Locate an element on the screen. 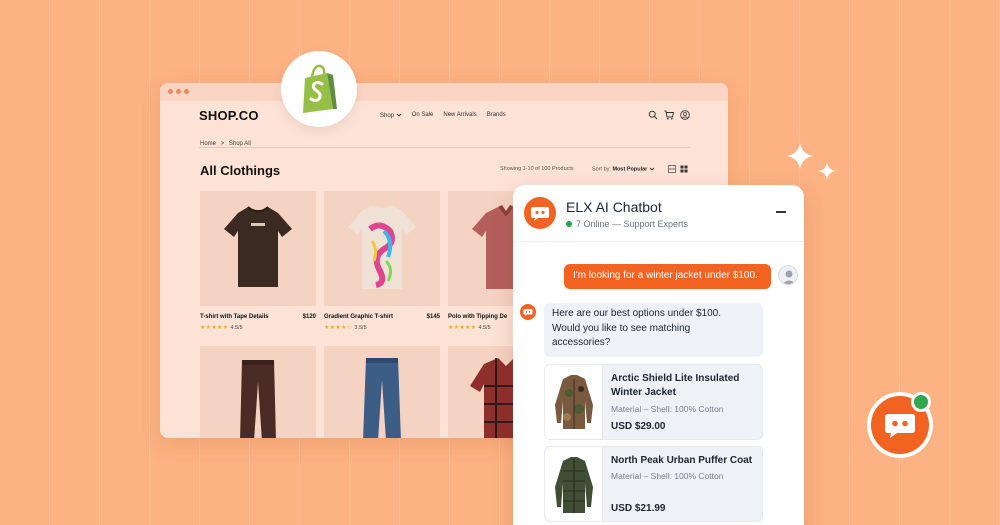  user-avatar-icon is located at coordinates (789, 277).